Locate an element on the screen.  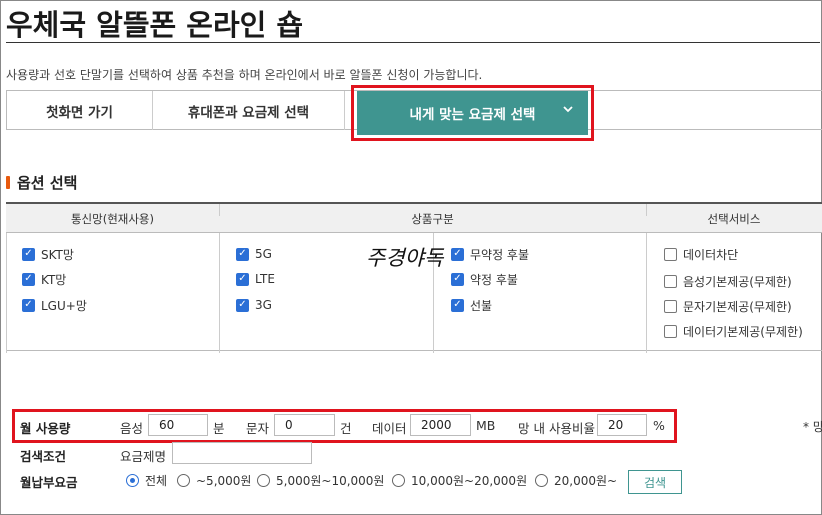
checkbox-label: 선불 is located at coordinates (481, 305).